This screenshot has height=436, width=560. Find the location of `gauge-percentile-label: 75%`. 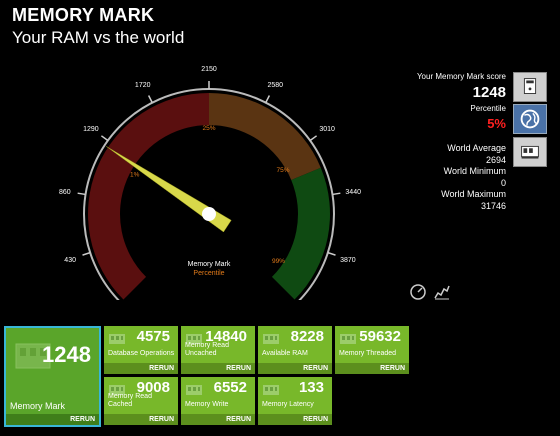

gauge-percentile-label: 75% is located at coordinates (283, 170).